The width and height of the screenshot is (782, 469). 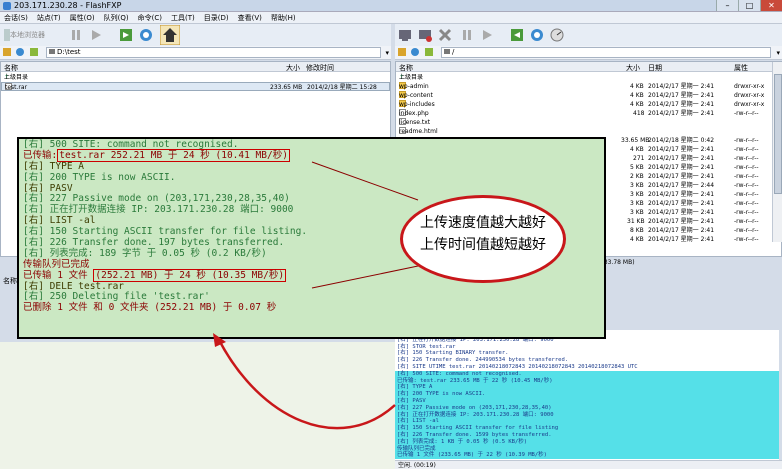 I want to click on right-path-input: /, so click(x=606, y=52).